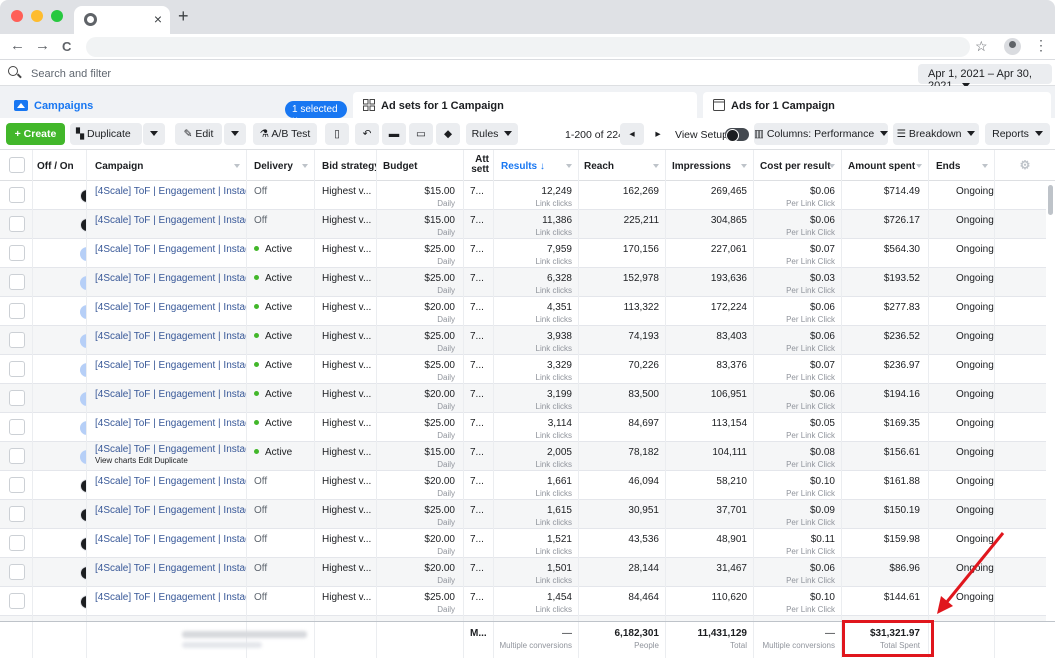  I want to click on col-delivery: Delivery, so click(281, 165).